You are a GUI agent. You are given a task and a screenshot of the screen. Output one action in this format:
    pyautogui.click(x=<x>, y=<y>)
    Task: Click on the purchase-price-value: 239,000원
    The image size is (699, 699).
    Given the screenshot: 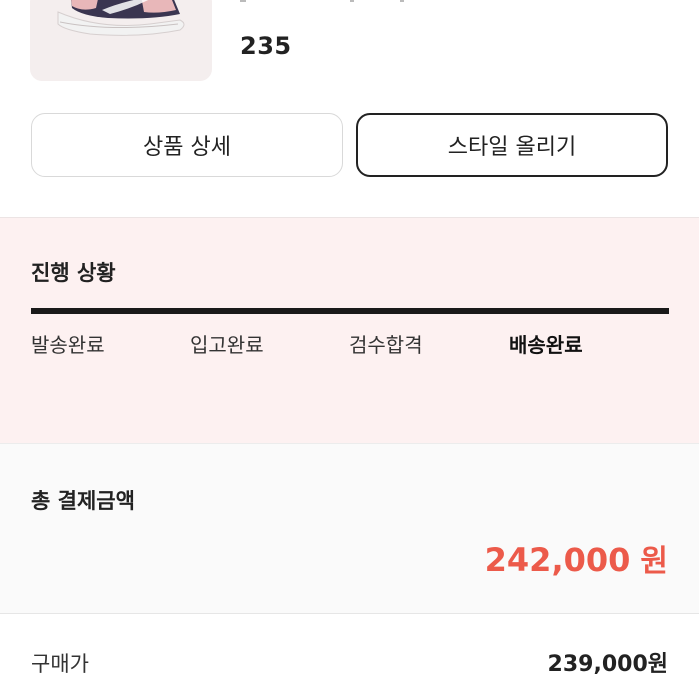 What is the action you would take?
    pyautogui.click(x=607, y=664)
    